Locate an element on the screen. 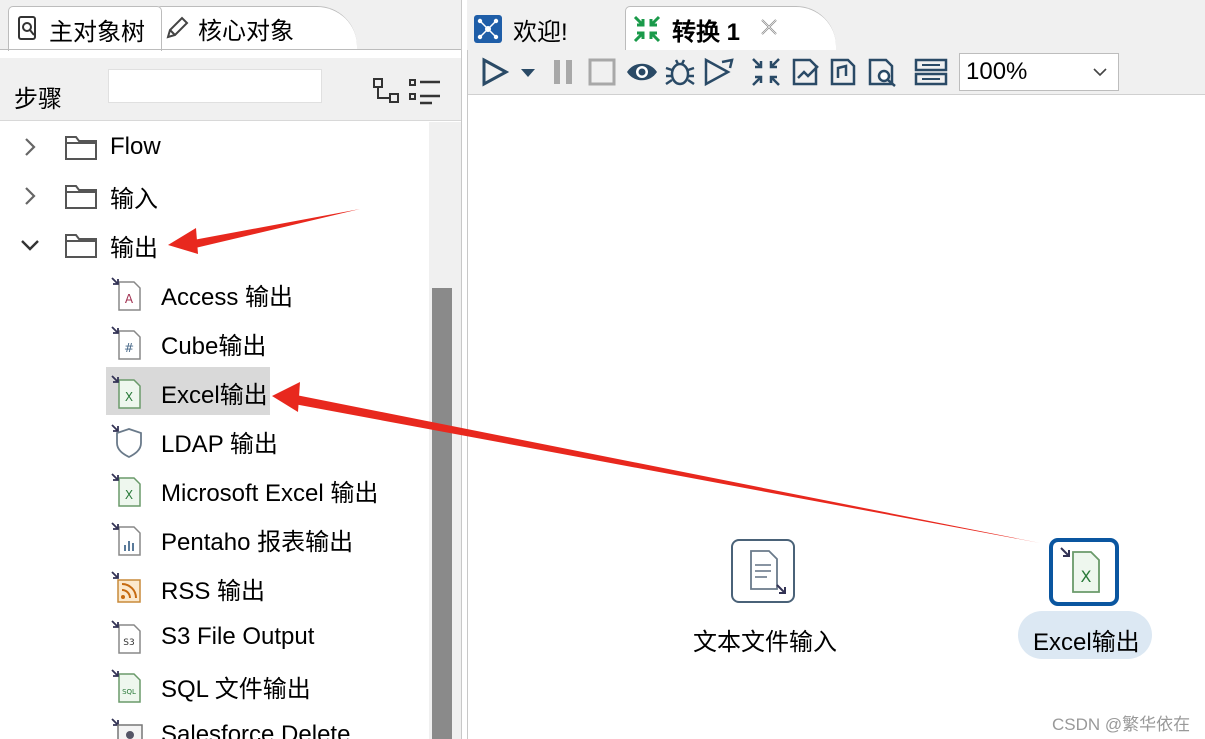 Image resolution: width=1205 pixels, height=739 pixels. steps-label: 步骤 is located at coordinates (38, 99).